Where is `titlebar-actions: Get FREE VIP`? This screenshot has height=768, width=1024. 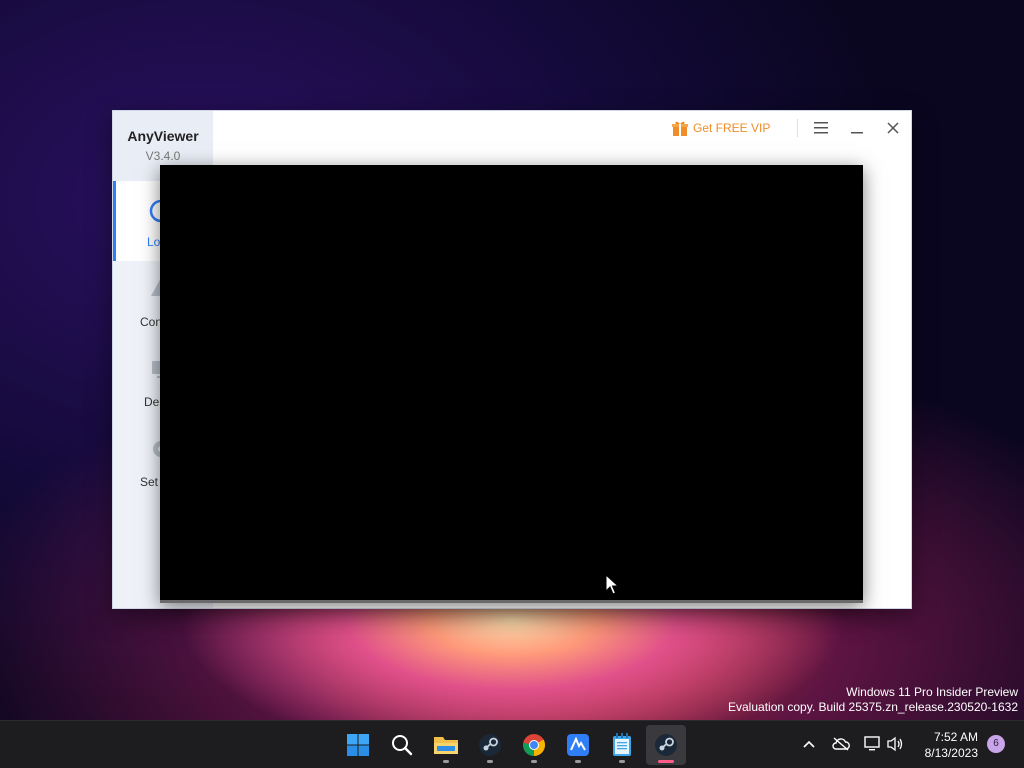
titlebar-actions: Get FREE VIP is located at coordinates (781, 128).